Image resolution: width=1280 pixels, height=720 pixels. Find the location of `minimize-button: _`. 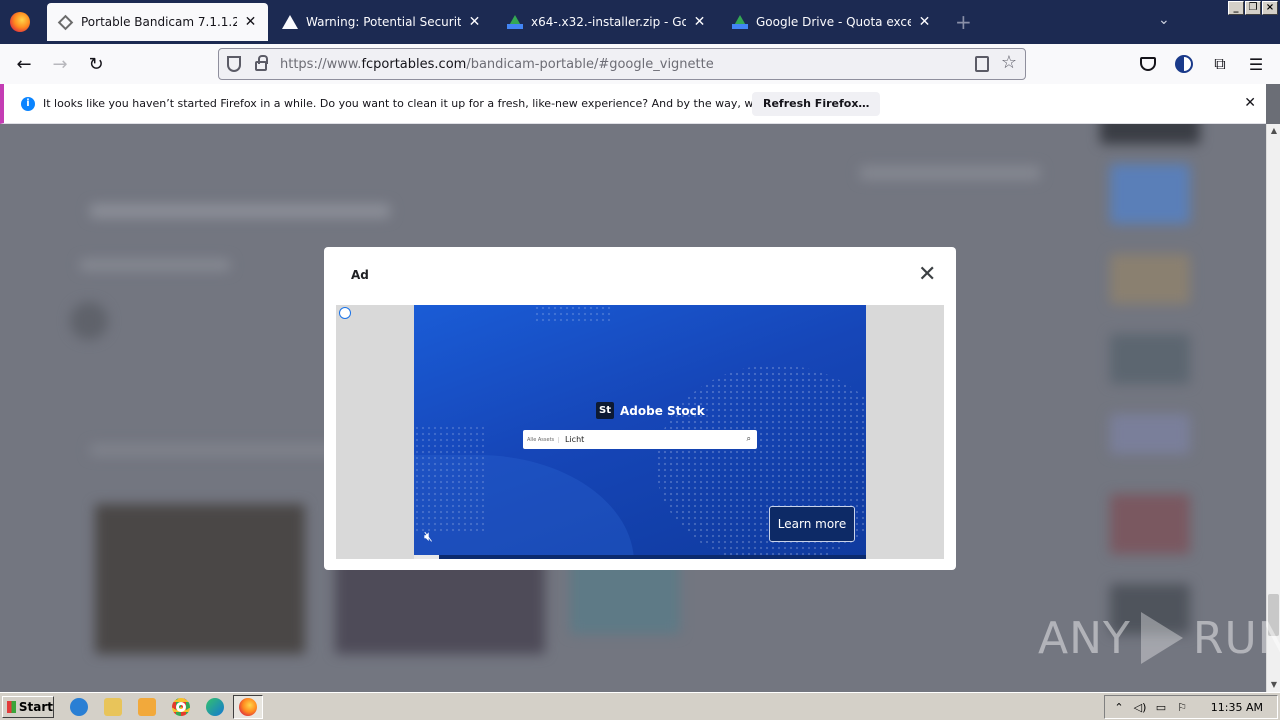

minimize-button: _ is located at coordinates (1236, 8).